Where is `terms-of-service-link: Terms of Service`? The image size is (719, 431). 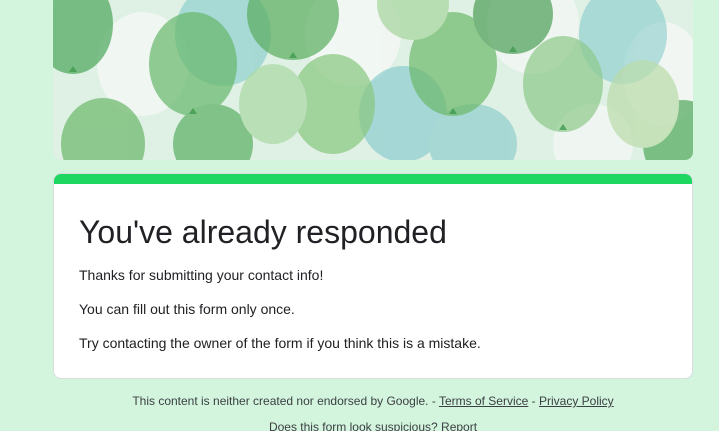
terms-of-service-link: Terms of Service is located at coordinates (483, 401).